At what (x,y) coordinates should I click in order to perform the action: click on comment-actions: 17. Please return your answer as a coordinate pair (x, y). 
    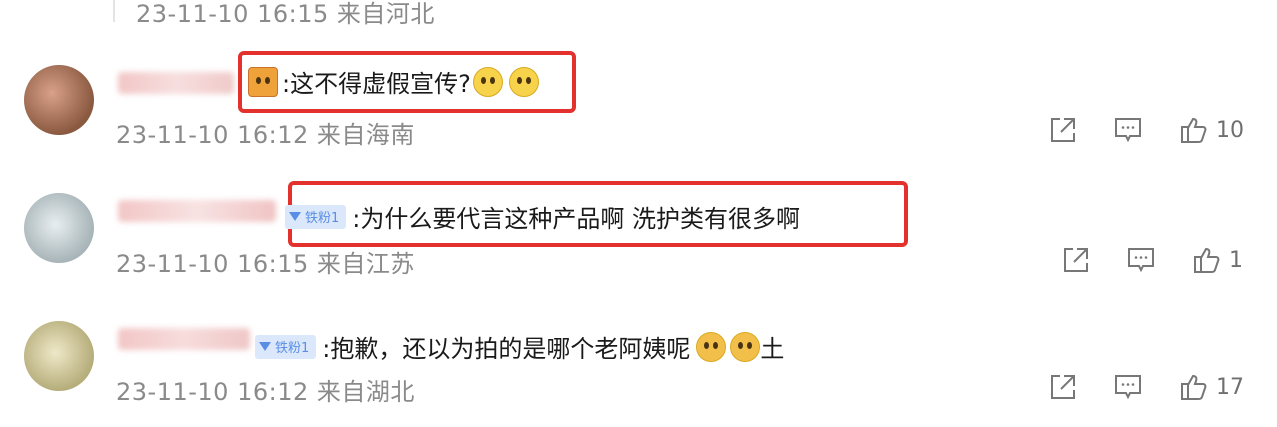
    Looking at the image, I should click on (1146, 387).